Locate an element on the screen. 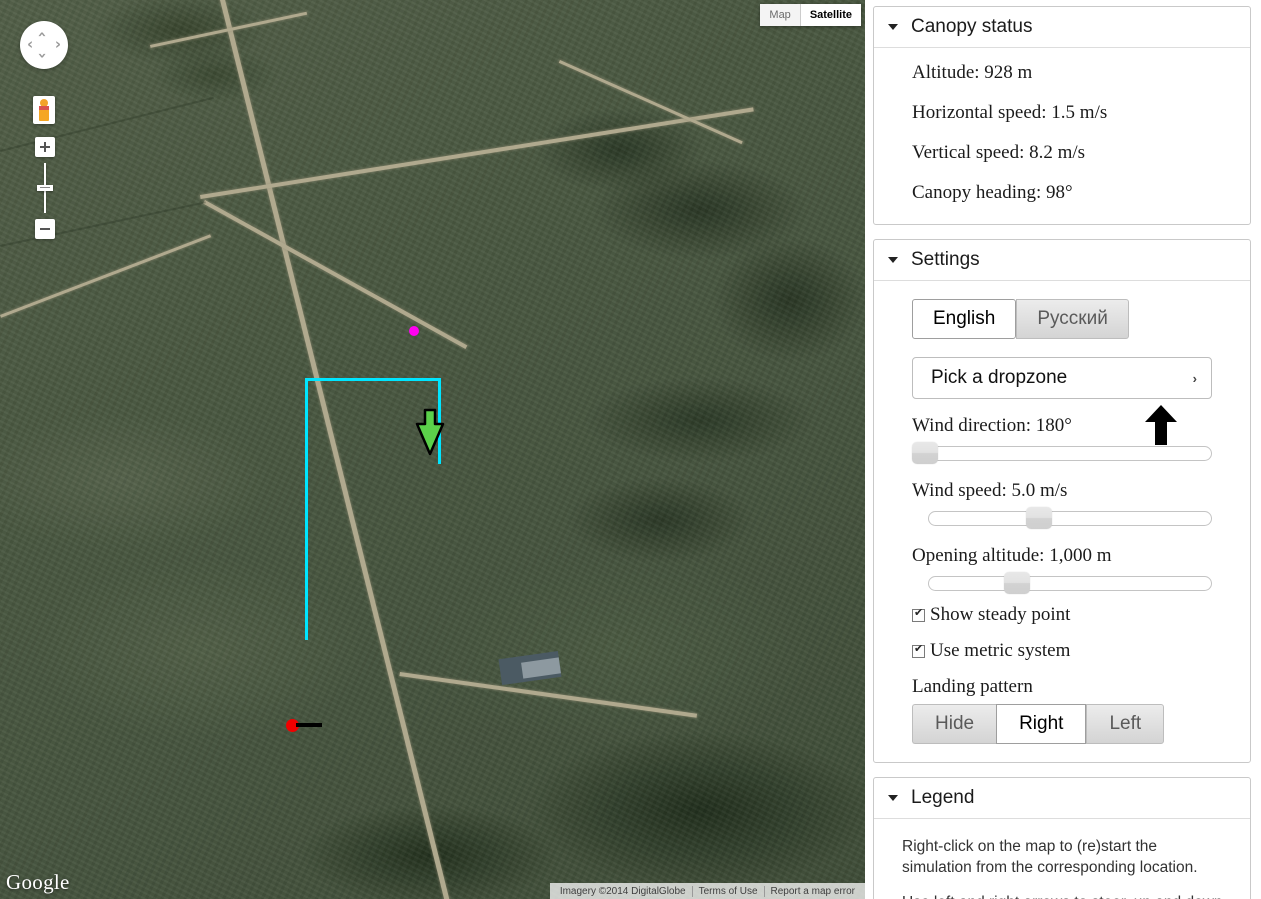 This screenshot has height=899, width=1261. vertical-speed-readout: Vertical speed: 8.2 m/s is located at coordinates (999, 152).